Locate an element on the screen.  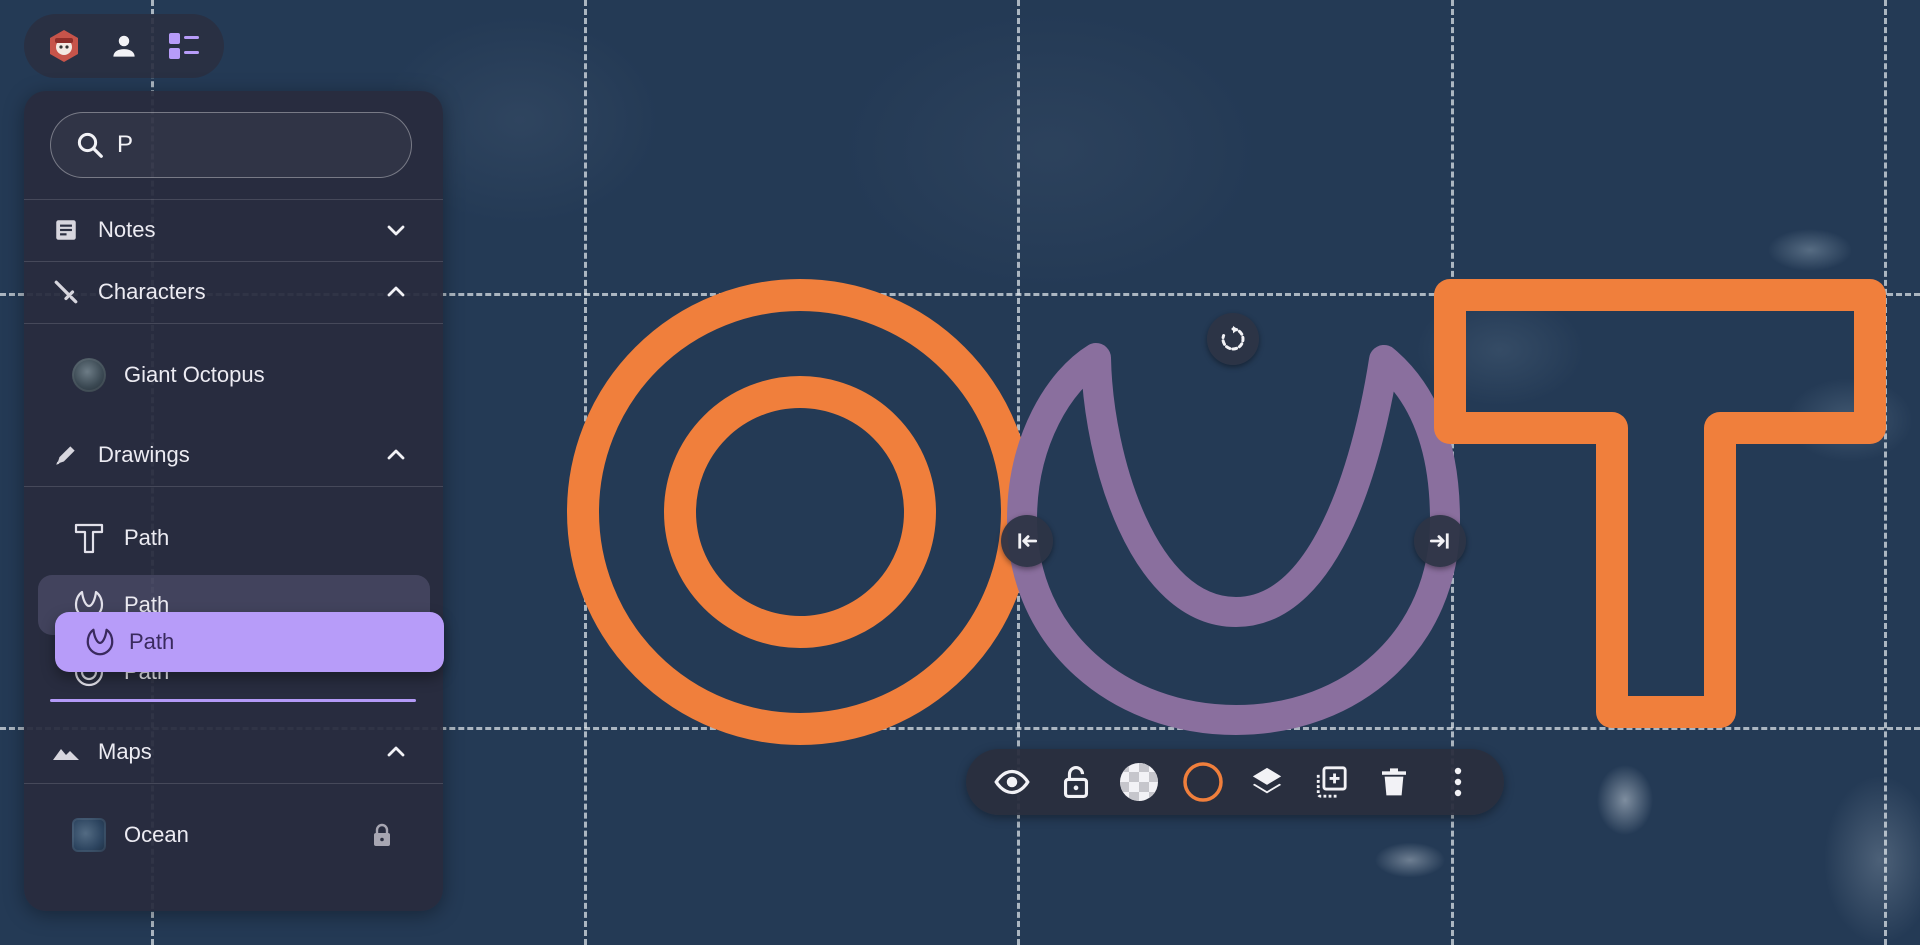
toggle-panel-button is located at coordinates (184, 46).